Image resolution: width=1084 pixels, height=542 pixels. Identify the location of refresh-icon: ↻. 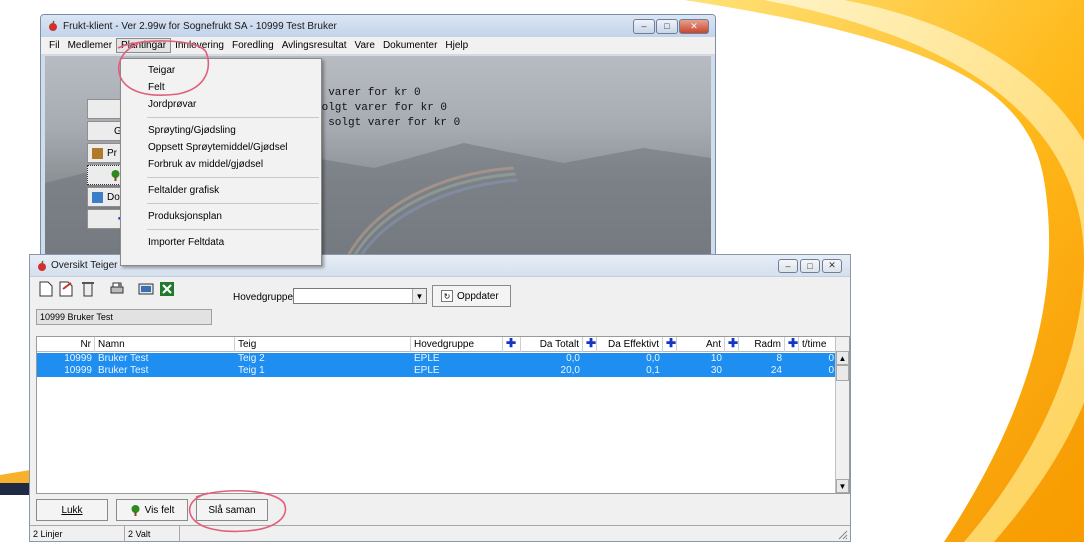
(447, 296).